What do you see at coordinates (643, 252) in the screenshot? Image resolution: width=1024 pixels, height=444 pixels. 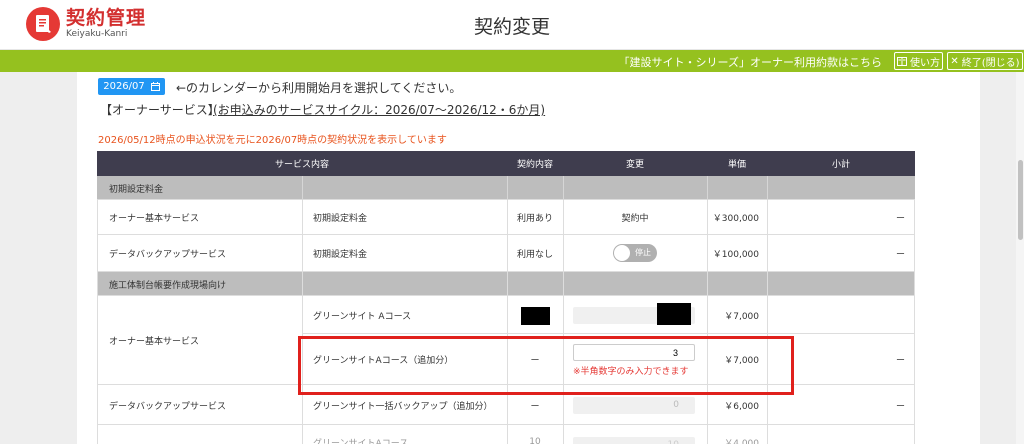 I see `toggle-label: 停止` at bounding box center [643, 252].